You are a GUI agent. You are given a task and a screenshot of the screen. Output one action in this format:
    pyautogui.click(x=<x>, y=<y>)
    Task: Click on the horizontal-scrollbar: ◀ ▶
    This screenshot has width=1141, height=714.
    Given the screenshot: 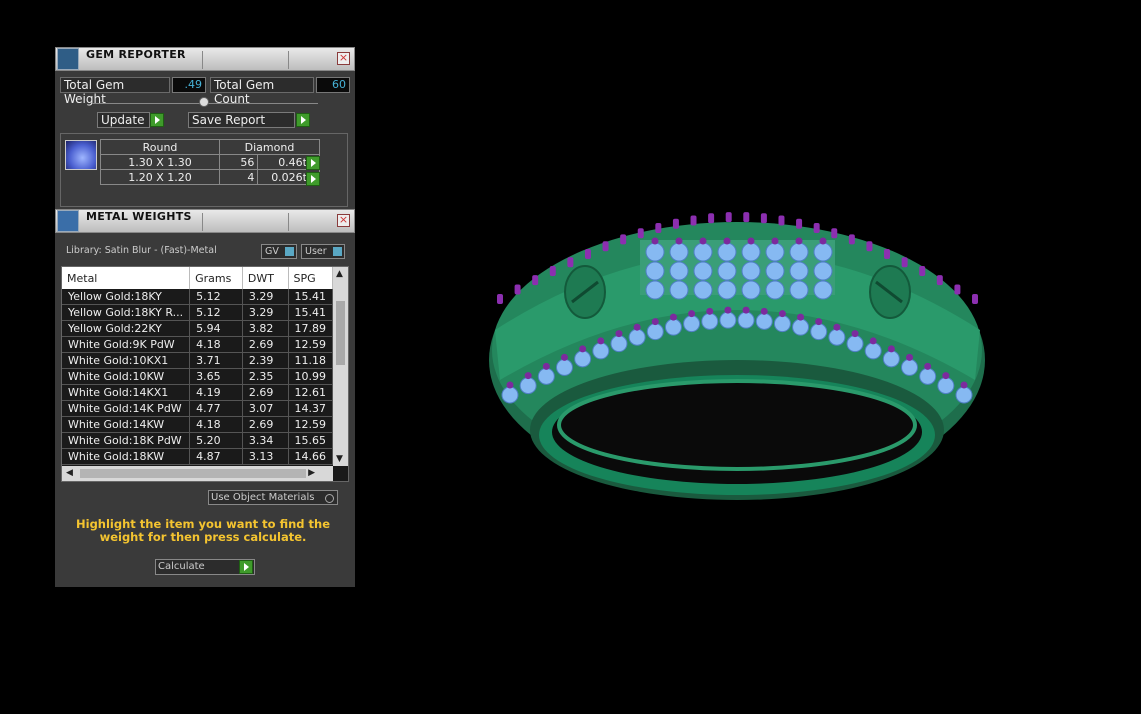 What is the action you would take?
    pyautogui.click(x=197, y=473)
    